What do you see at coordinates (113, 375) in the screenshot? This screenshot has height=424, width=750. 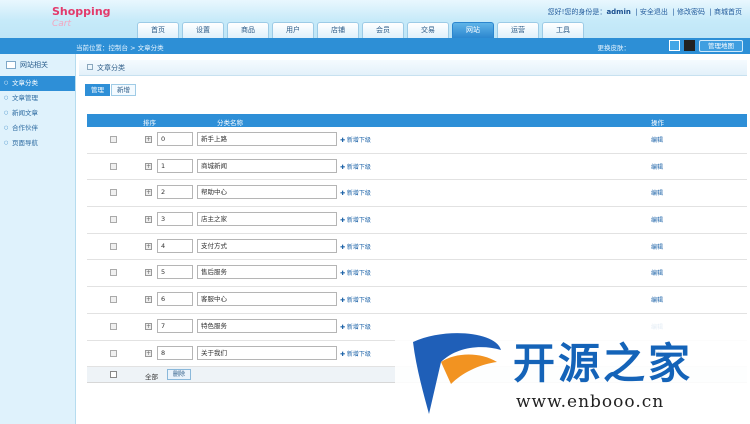 I see `select-all-checkbox` at bounding box center [113, 375].